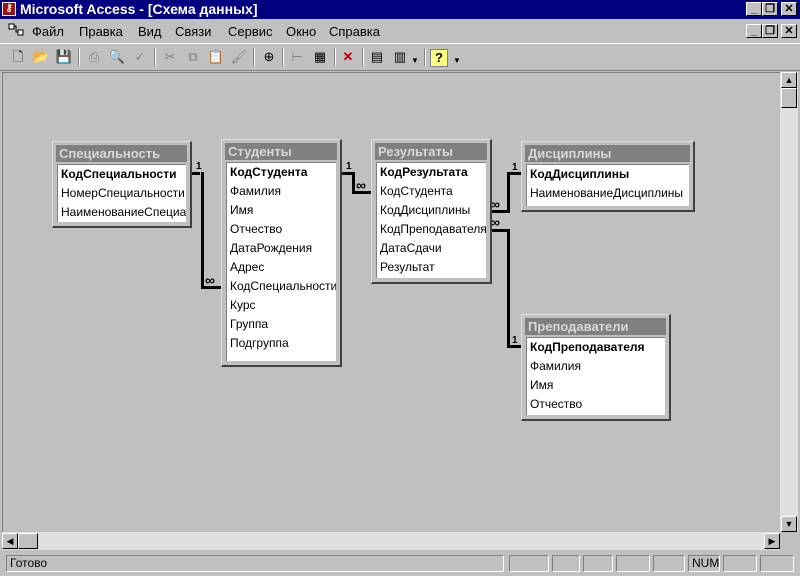  What do you see at coordinates (439, 58) in the screenshot?
I see `help-icon: ?` at bounding box center [439, 58].